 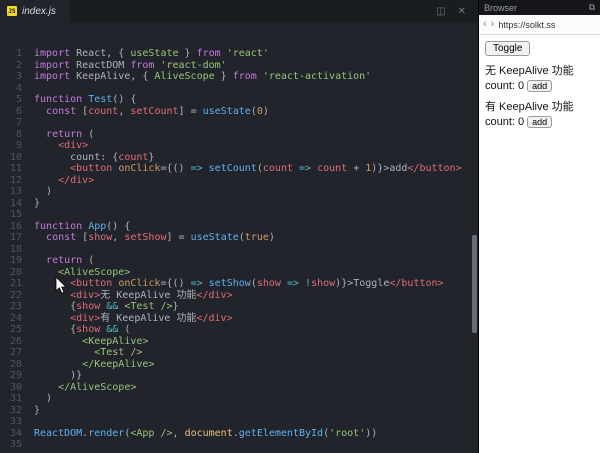 I want to click on code-line: 23 {show && <Test />}, so click(x=239, y=307).